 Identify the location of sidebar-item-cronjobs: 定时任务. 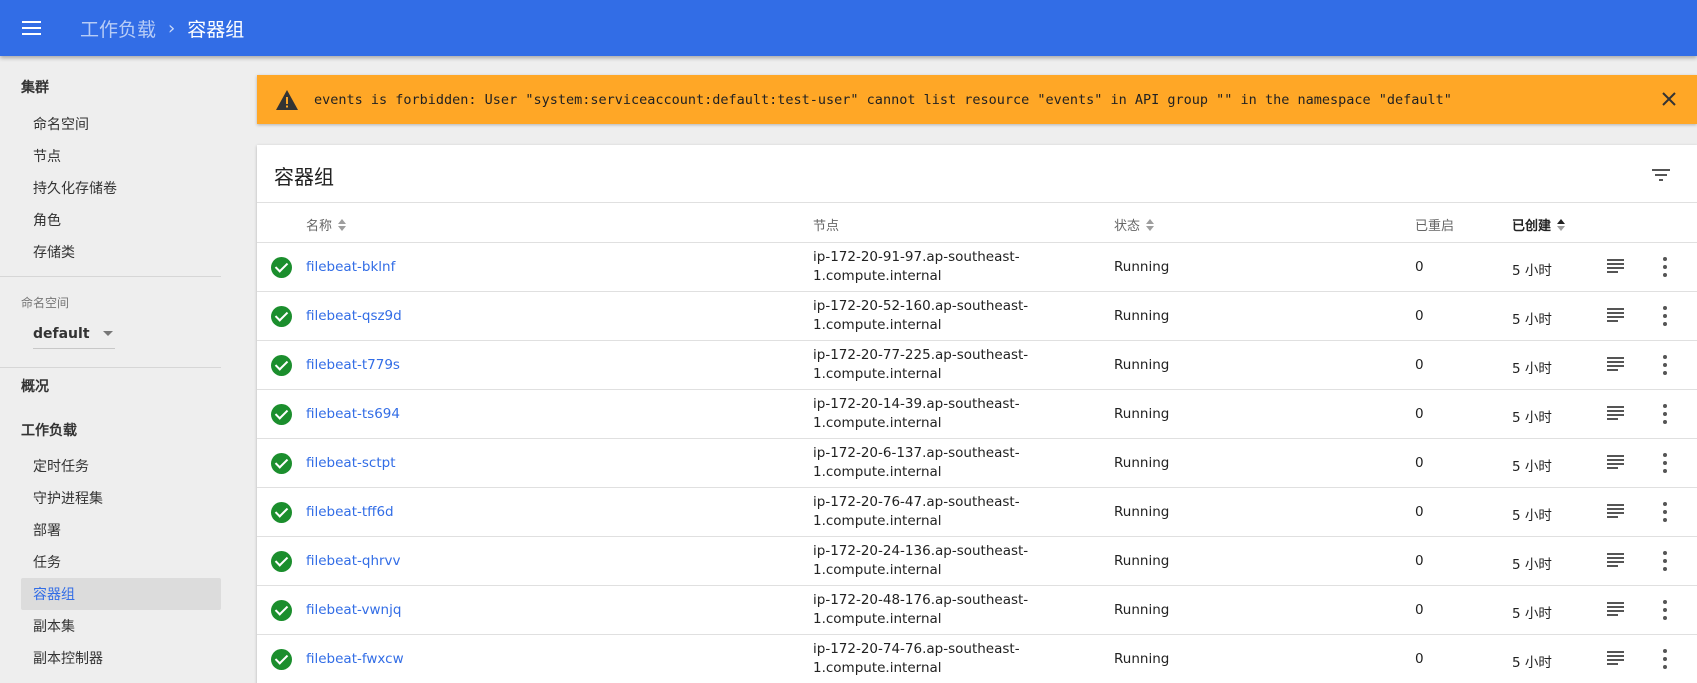
(121, 466).